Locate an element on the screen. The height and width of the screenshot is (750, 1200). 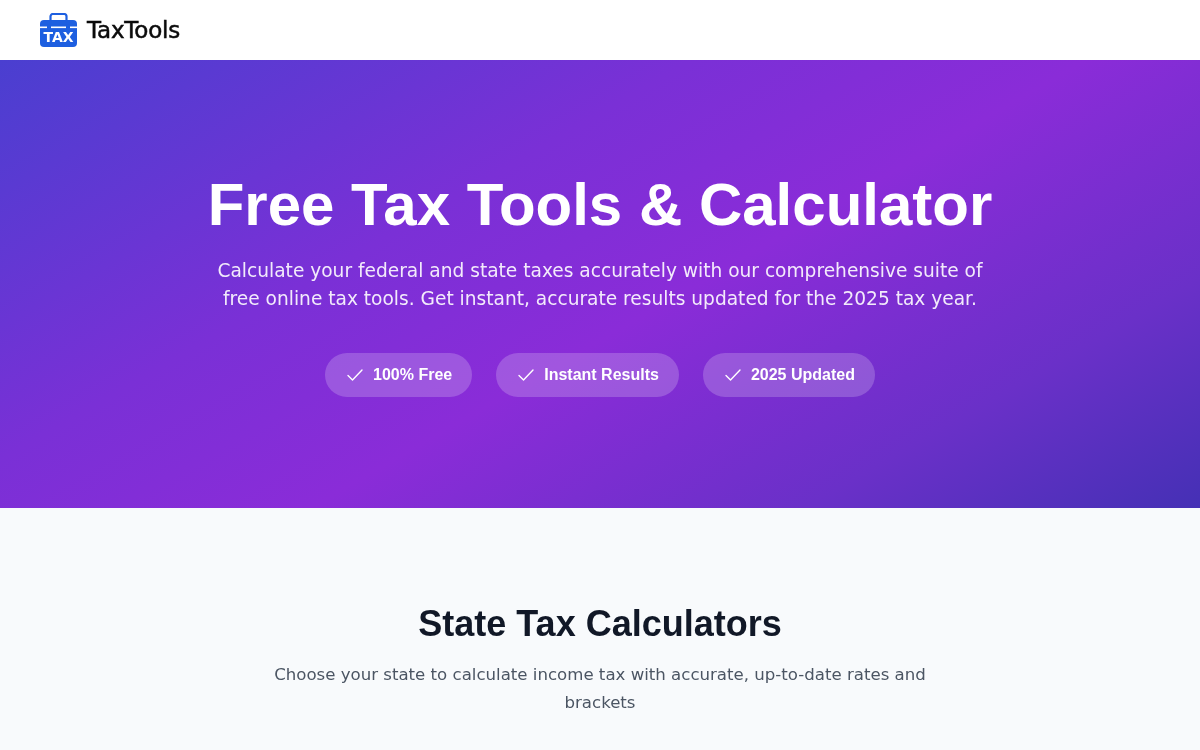
logo-name: TaxTools is located at coordinates (133, 30).